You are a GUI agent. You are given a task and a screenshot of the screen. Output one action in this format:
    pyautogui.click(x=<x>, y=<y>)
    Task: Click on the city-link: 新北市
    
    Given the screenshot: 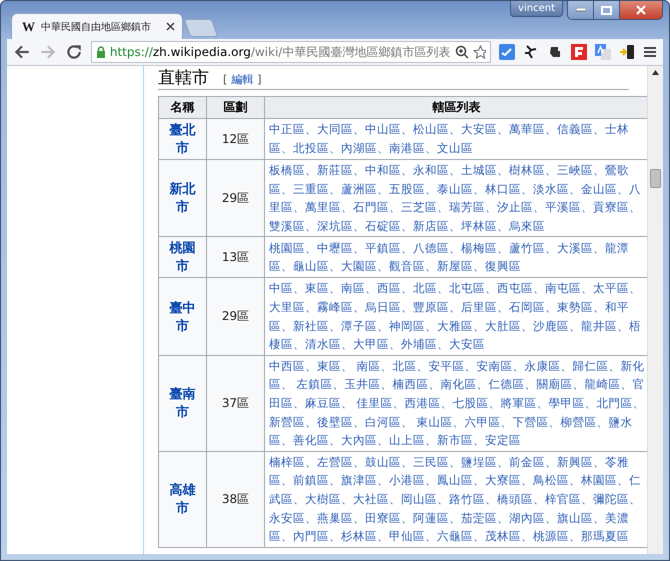 What is the action you would take?
    pyautogui.click(x=182, y=198)
    